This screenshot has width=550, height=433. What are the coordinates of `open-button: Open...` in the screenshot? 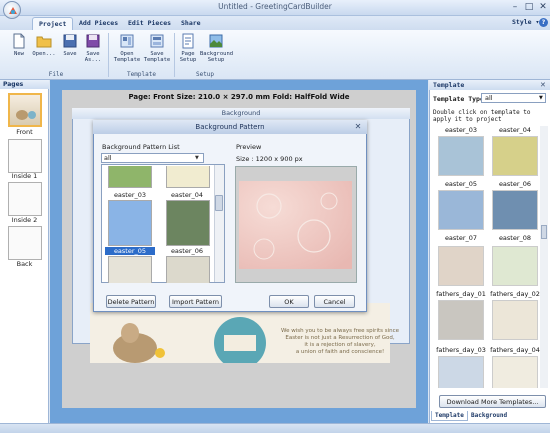 It's located at (44, 51).